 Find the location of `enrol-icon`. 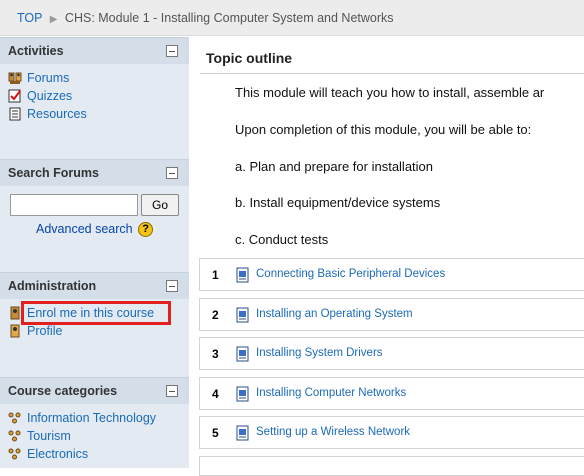

enrol-icon is located at coordinates (15, 313).